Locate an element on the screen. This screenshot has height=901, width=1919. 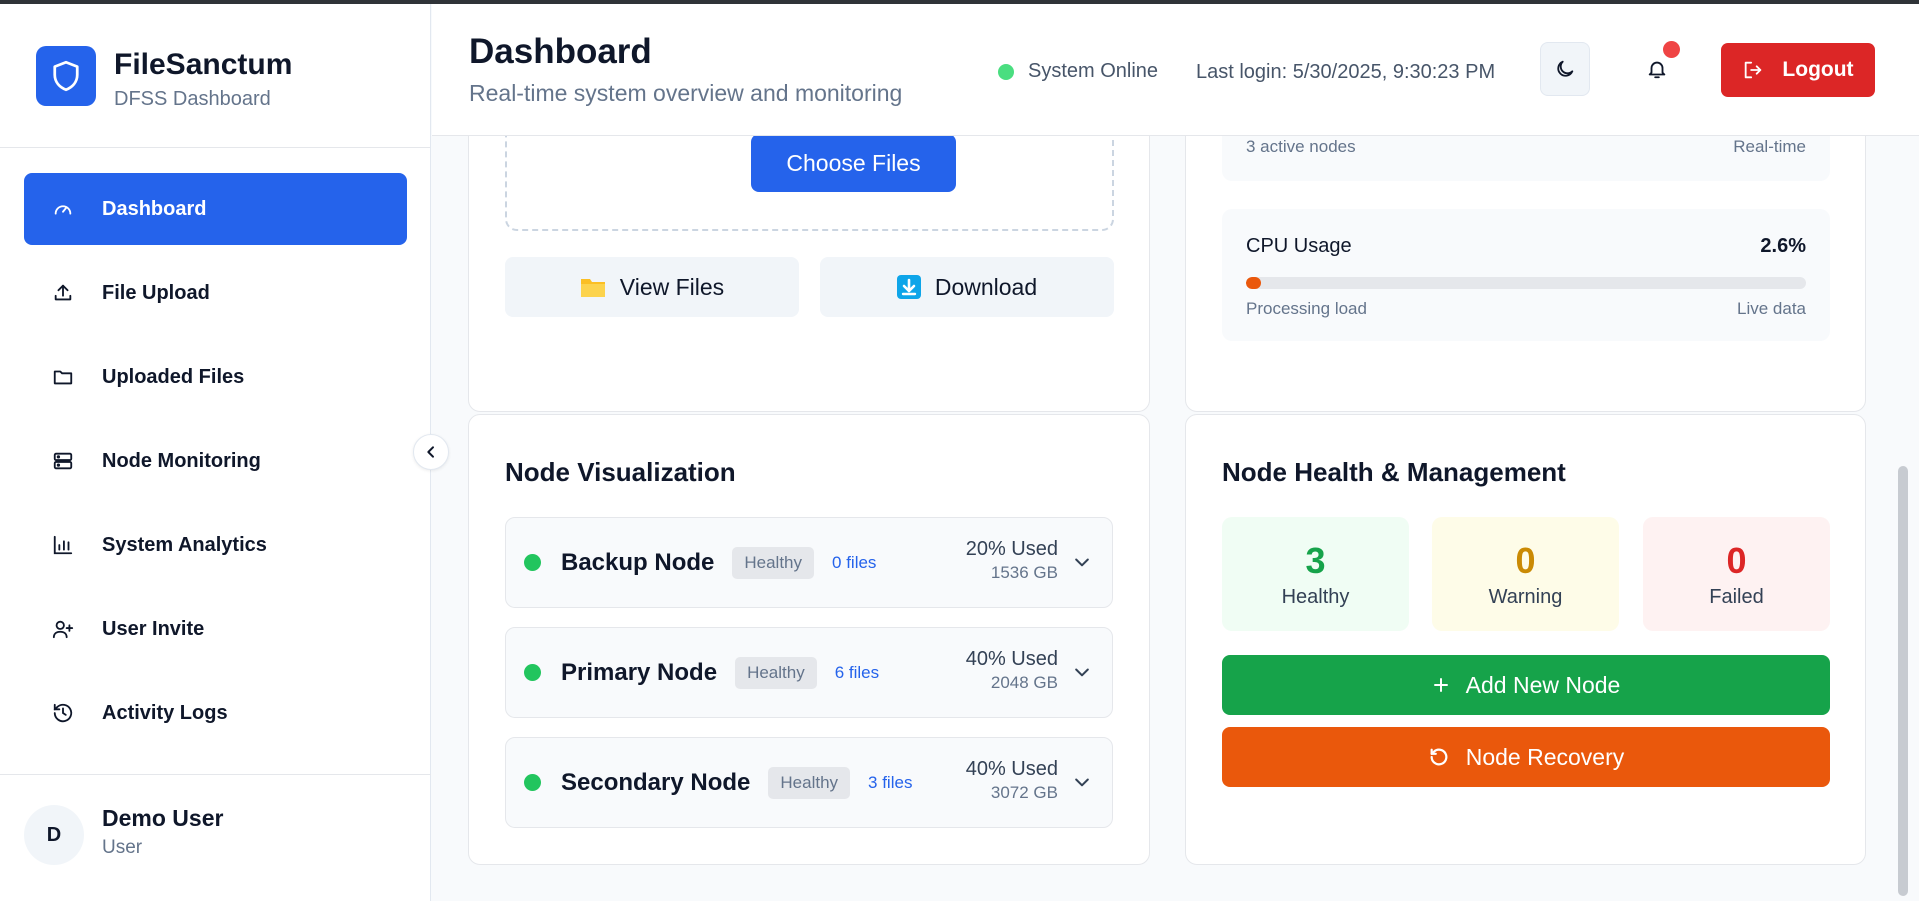
upload-icon is located at coordinates (63, 293).